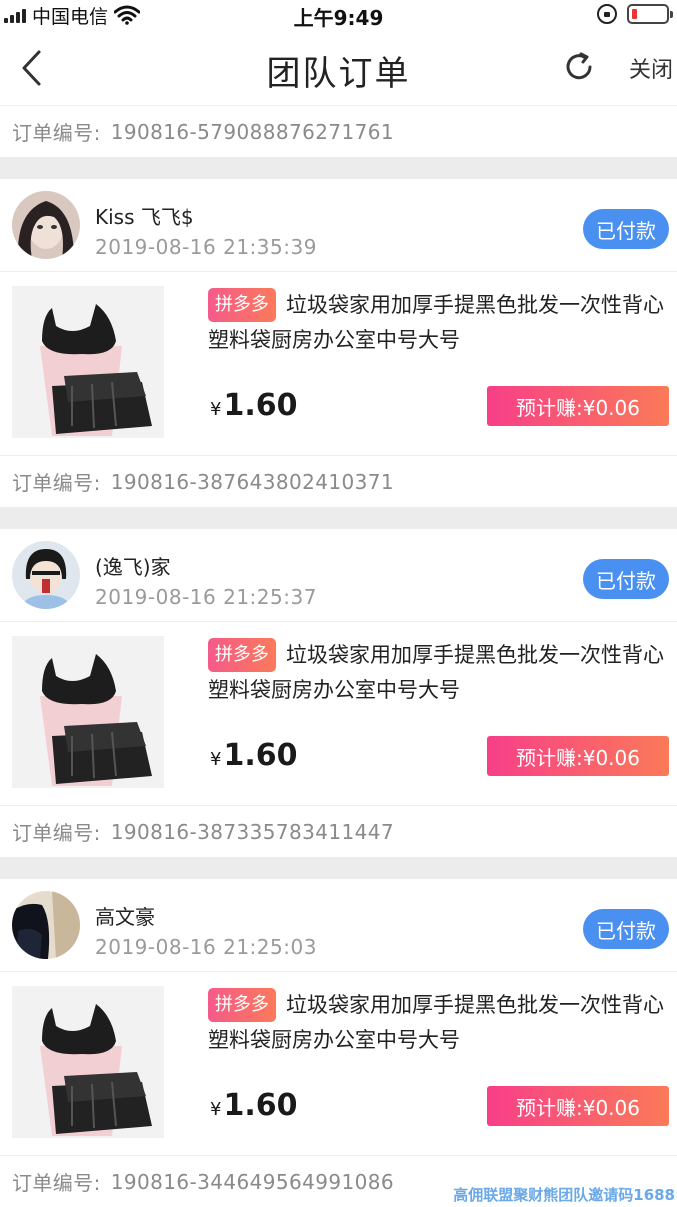 The width and height of the screenshot is (677, 1207). I want to click on order-time: 2019-08-16 21:35:39, so click(206, 247).